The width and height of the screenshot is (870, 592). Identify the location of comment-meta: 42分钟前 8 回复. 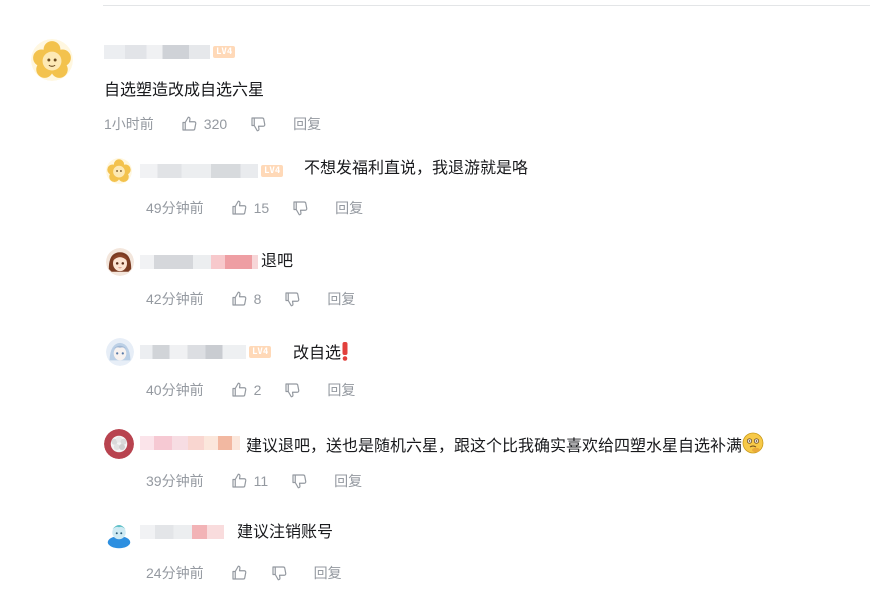
(250, 299).